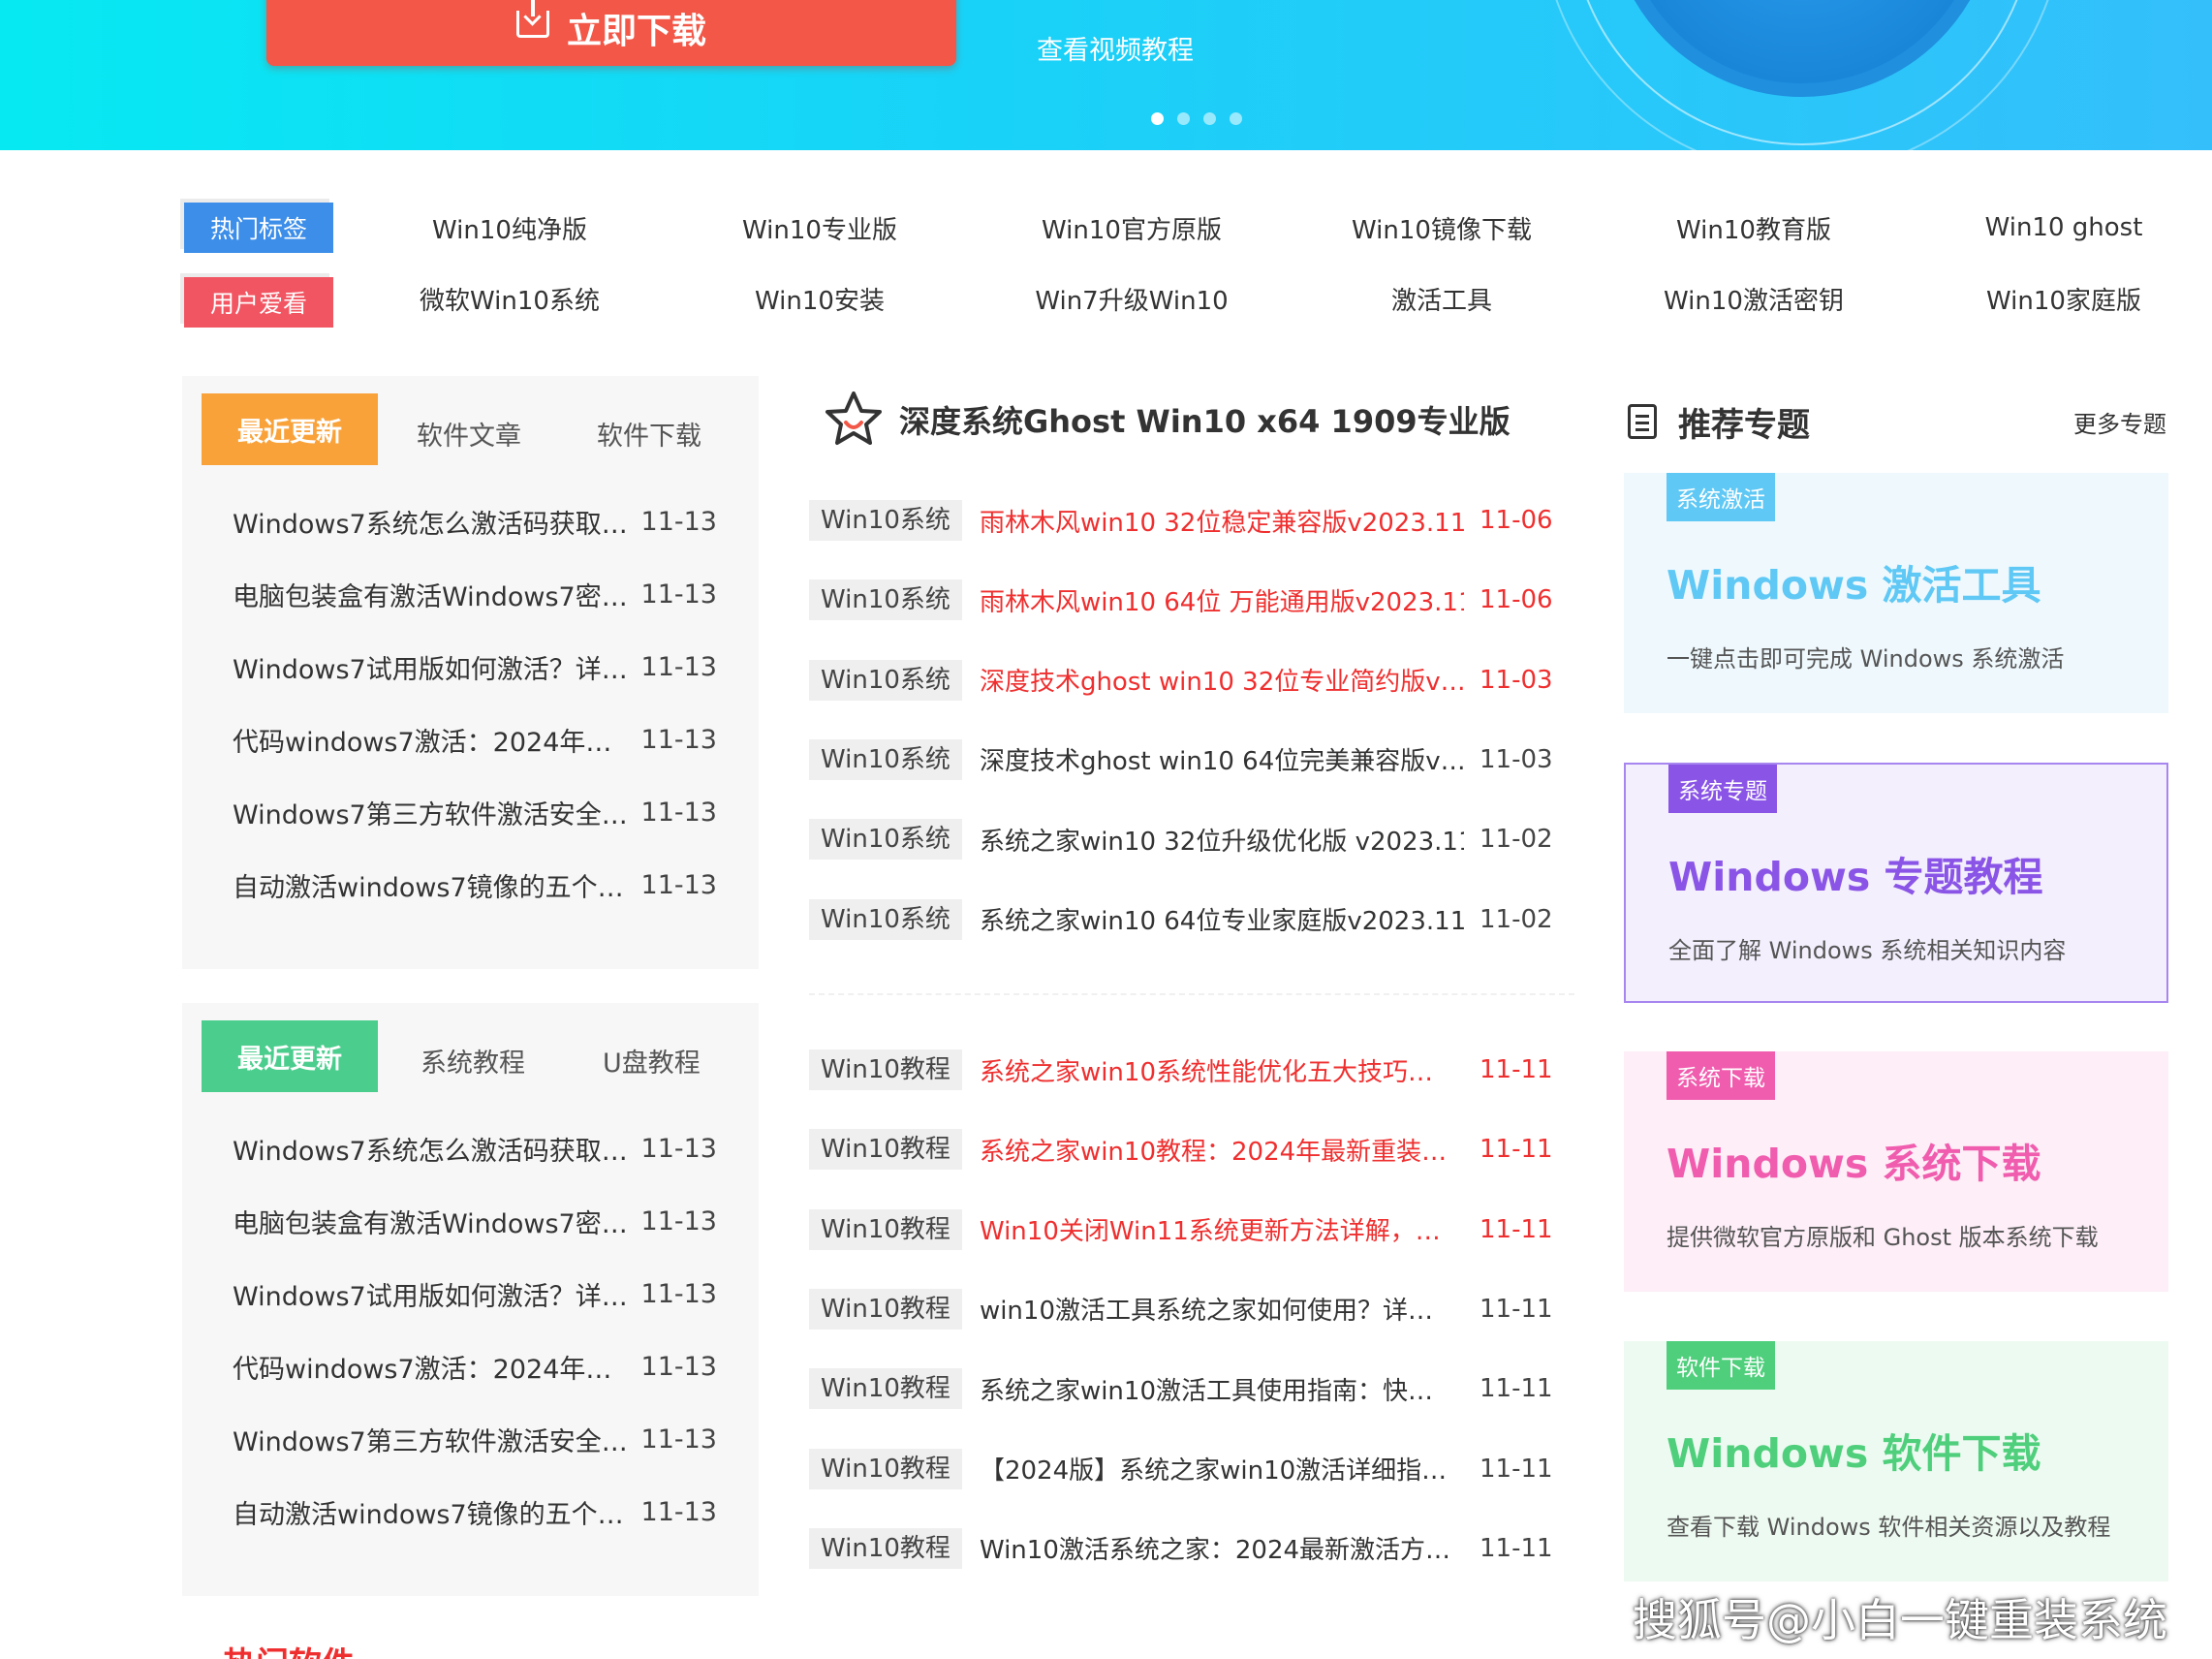  Describe the element at coordinates (1896, 883) in the screenshot. I see `topic-card: 系统专题 Windows 专题教程 全面了解 Windows 系统相关知识内容` at that location.